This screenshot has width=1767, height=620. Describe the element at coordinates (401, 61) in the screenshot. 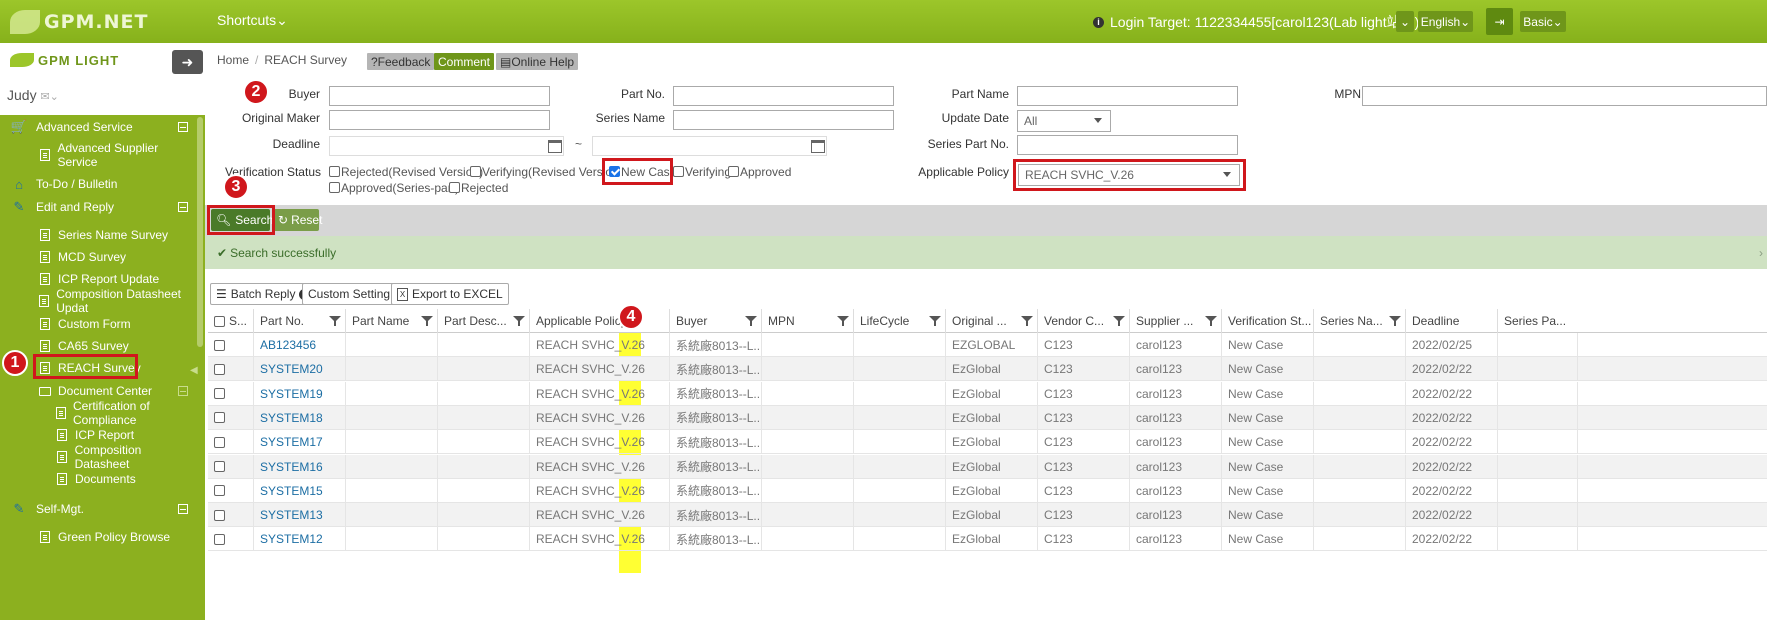

I see `feedback-button: ?Feedback` at that location.